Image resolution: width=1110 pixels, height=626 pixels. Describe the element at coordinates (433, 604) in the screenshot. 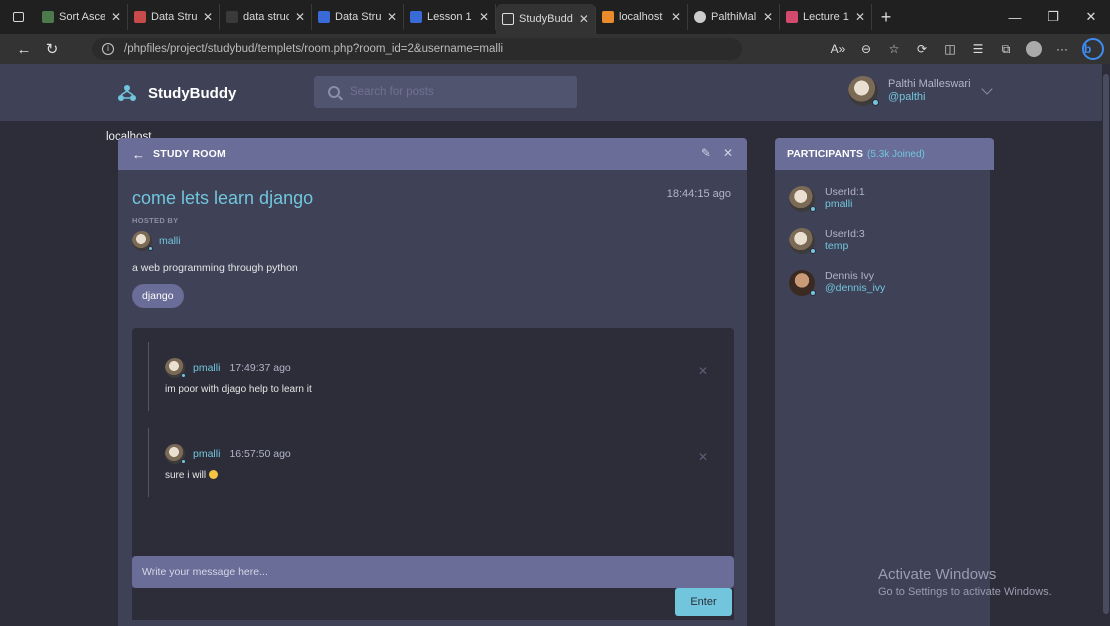

I see `composer-actions: Enter` at that location.